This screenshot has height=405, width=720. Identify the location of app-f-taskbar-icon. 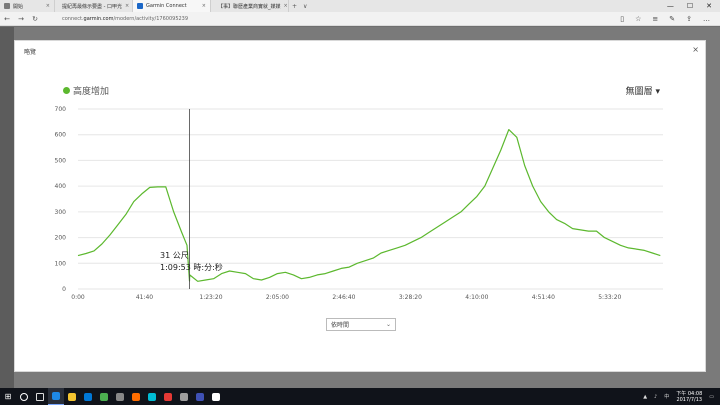
(200, 396).